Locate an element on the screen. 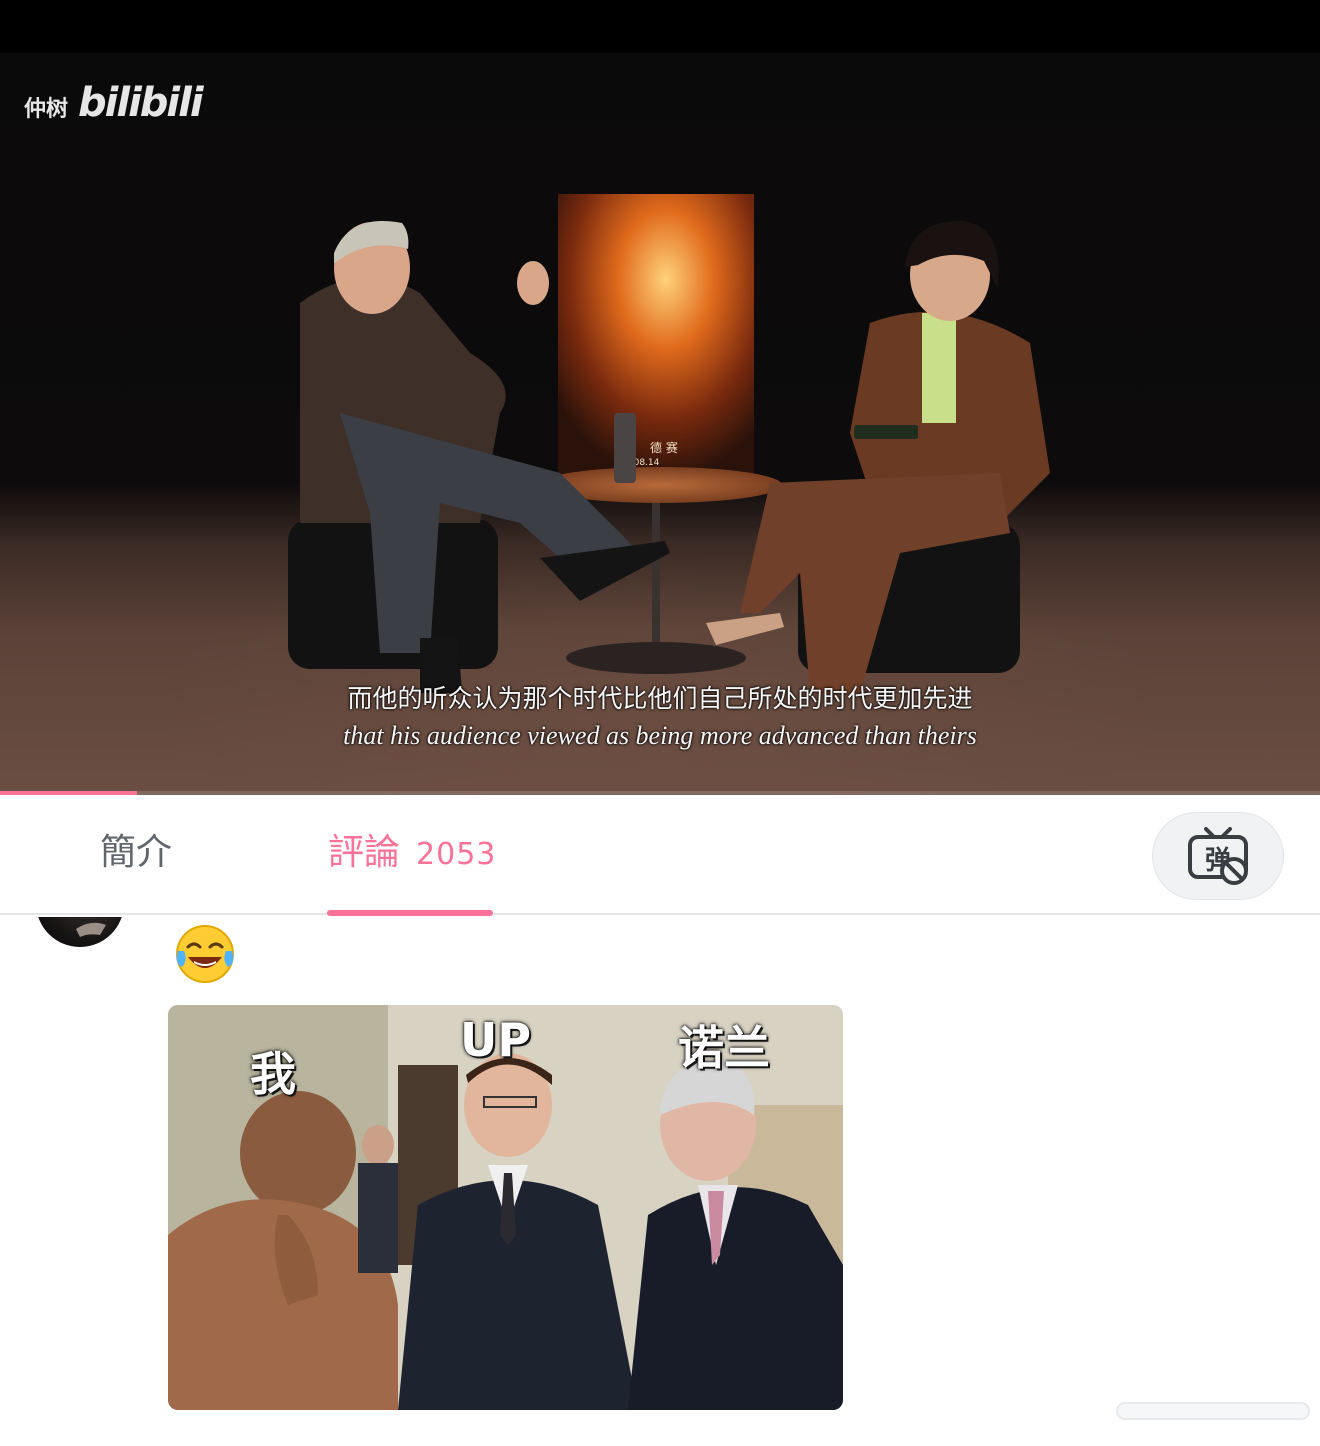 The image size is (1320, 1446). laughing-emoji-icon is located at coordinates (205, 954).